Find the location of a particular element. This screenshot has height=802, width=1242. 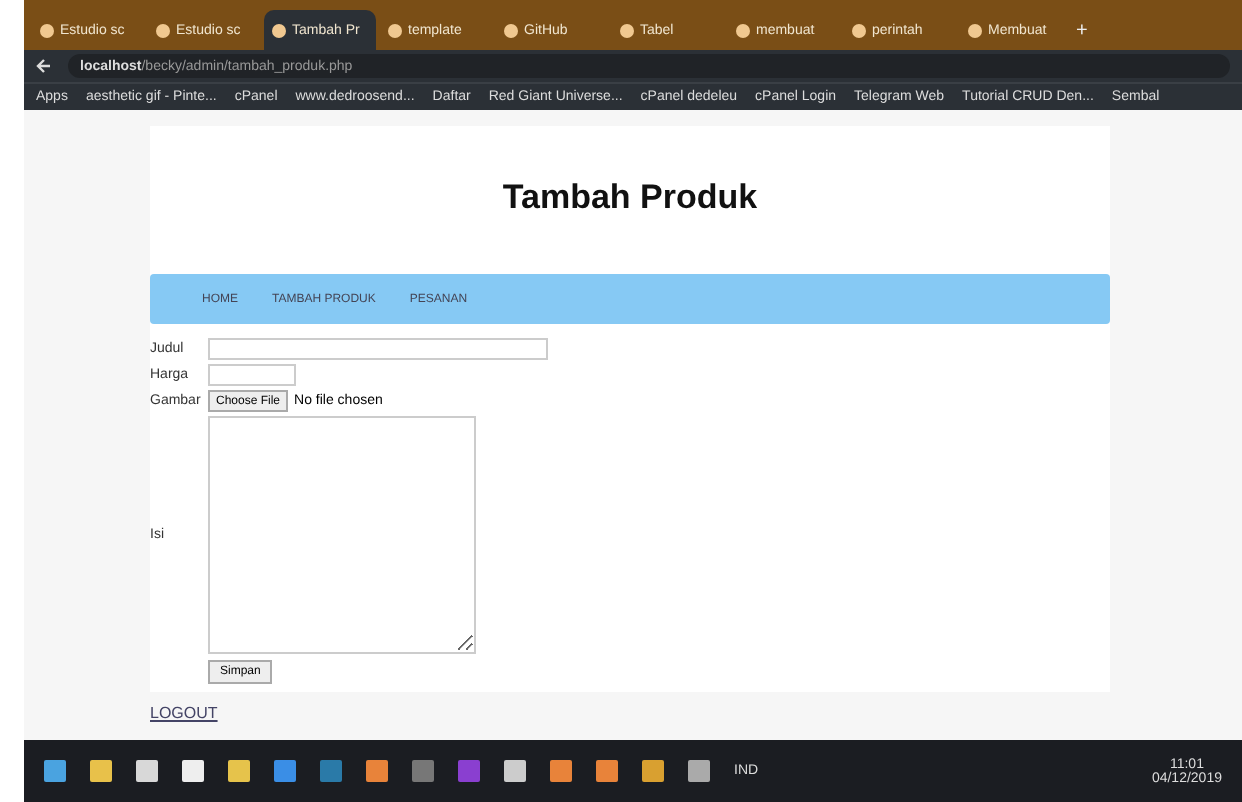

new-tab-button: + is located at coordinates (1082, 35).